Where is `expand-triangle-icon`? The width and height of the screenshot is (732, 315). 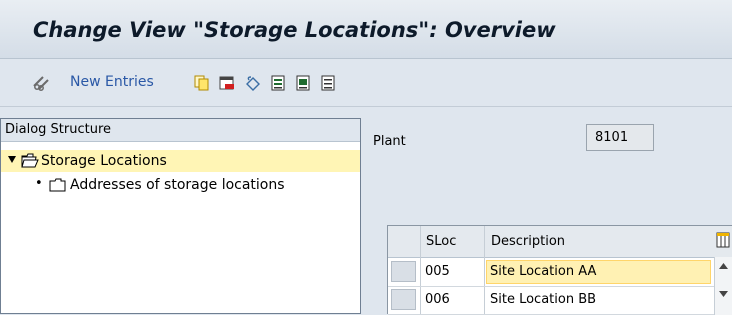 expand-triangle-icon is located at coordinates (12, 160).